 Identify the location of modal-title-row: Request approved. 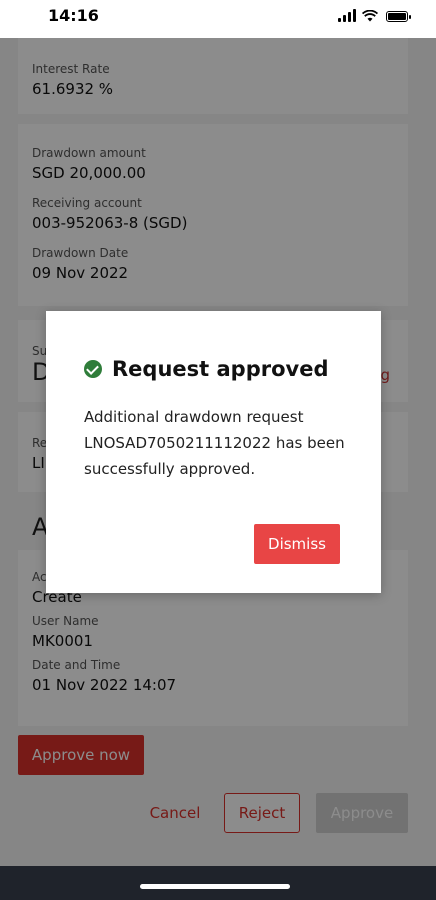
(206, 369).